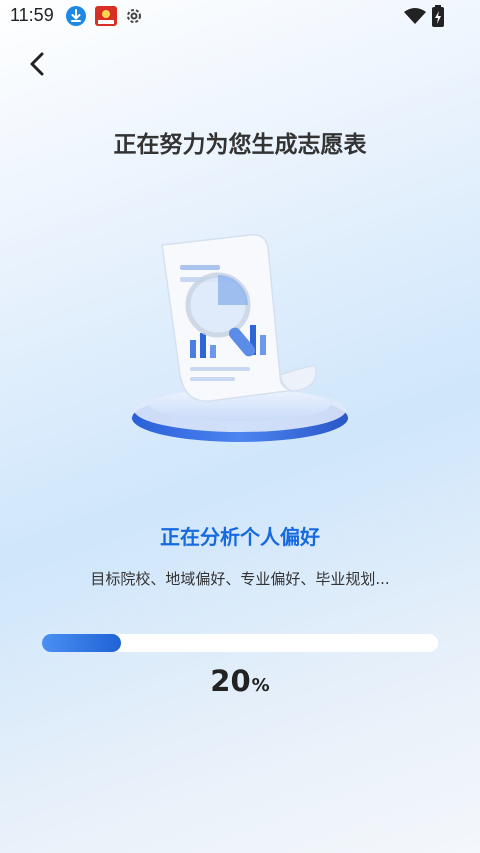 Image resolution: width=480 pixels, height=853 pixels. I want to click on status-time: 11:59, so click(32, 15).